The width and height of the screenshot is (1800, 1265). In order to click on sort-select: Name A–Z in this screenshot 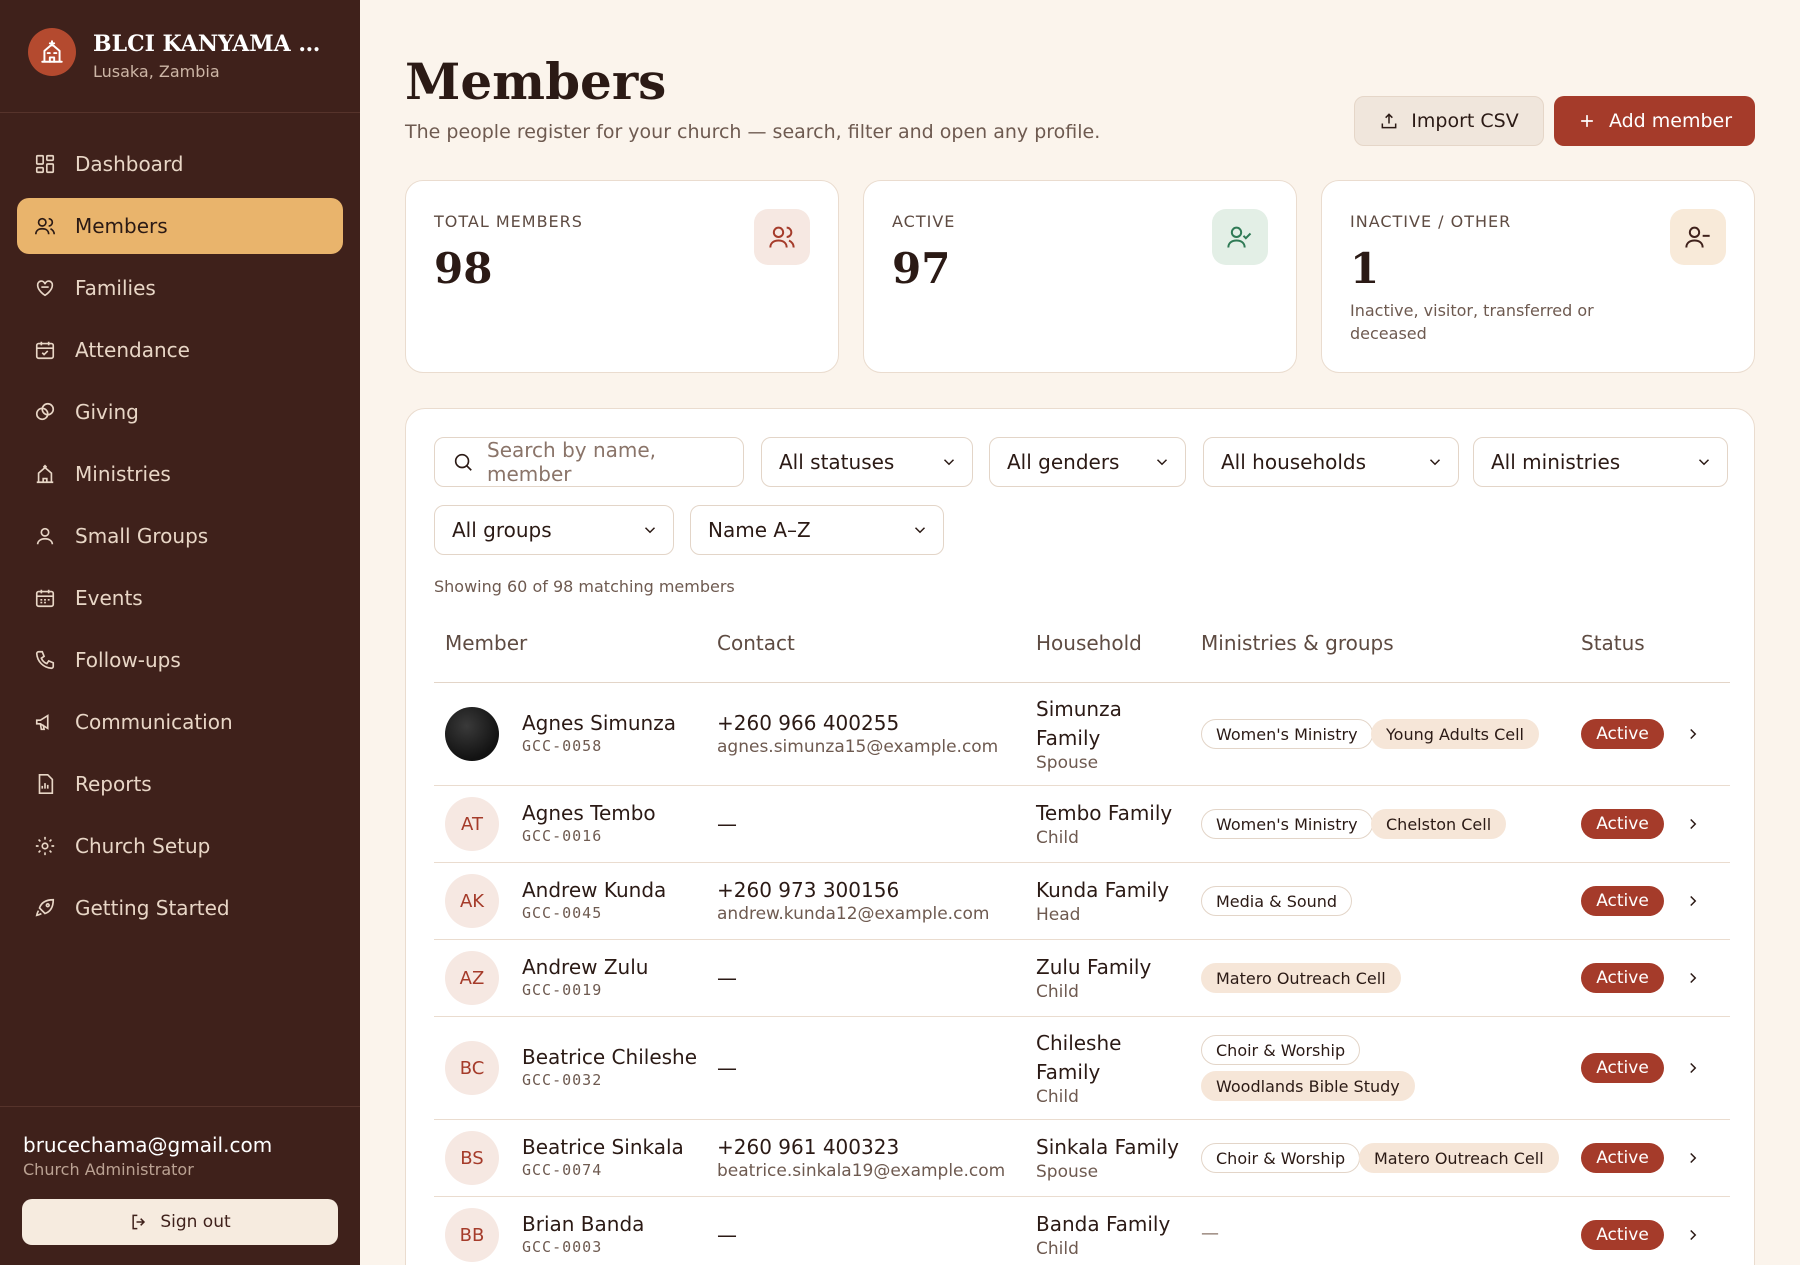, I will do `click(817, 530)`.